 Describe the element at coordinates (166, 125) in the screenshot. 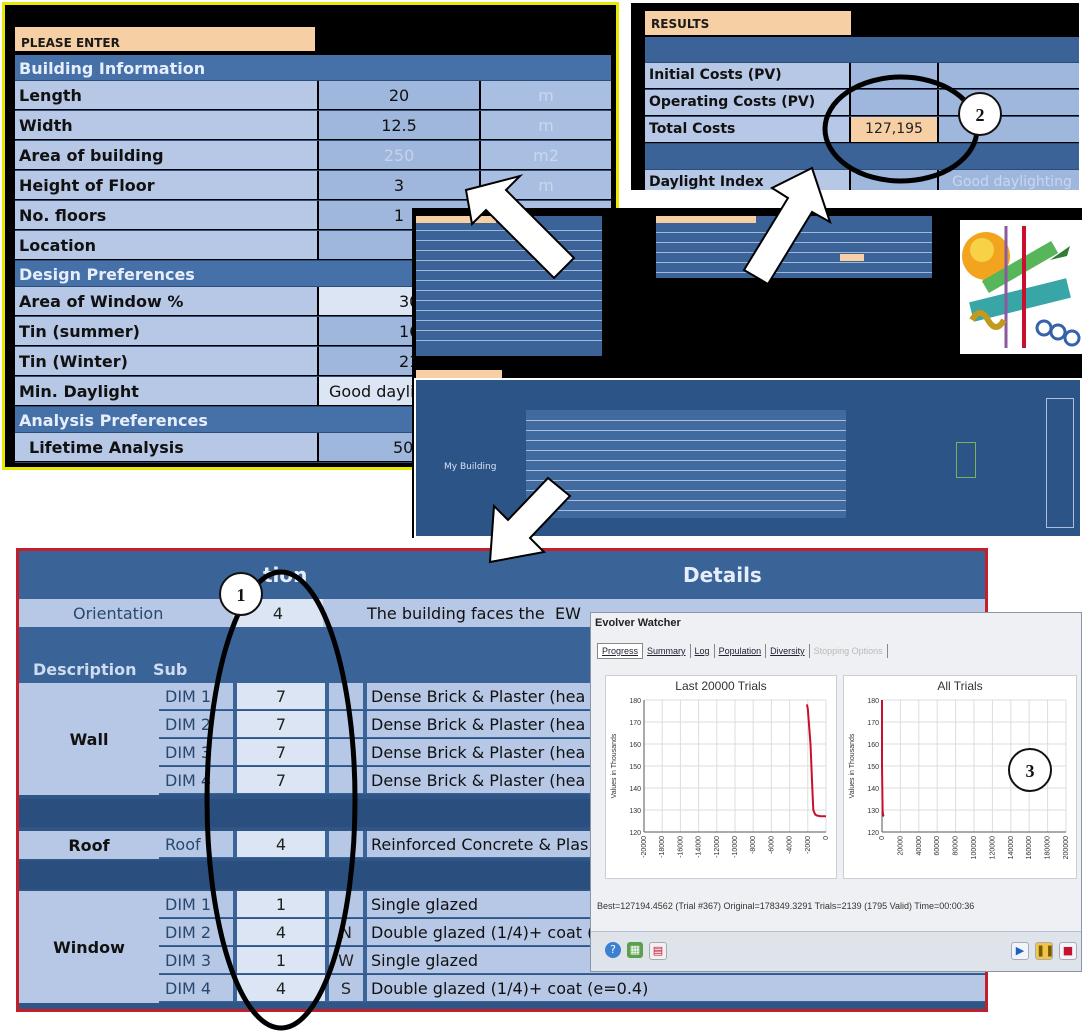

I see `field-label: Width` at that location.